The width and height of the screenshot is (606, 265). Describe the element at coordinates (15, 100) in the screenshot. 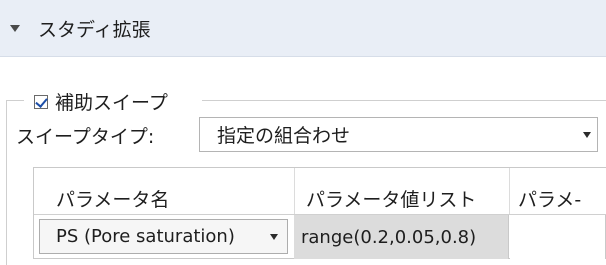

I see `group-border-left` at that location.